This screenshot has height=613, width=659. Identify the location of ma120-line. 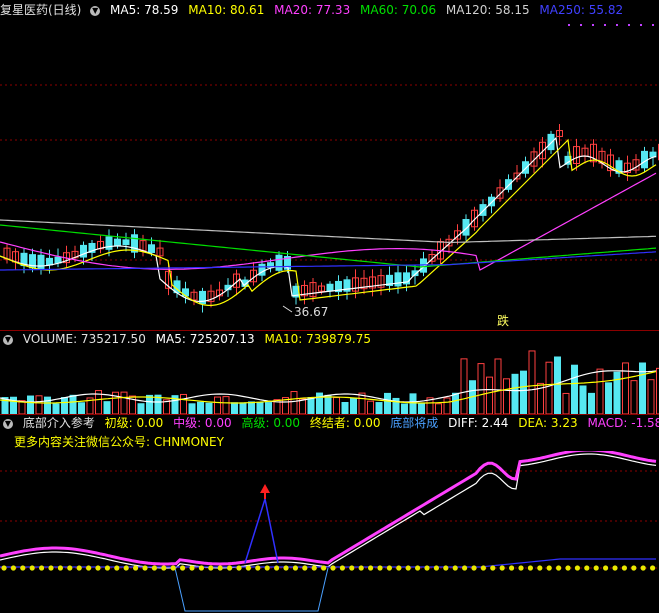
(328, 231).